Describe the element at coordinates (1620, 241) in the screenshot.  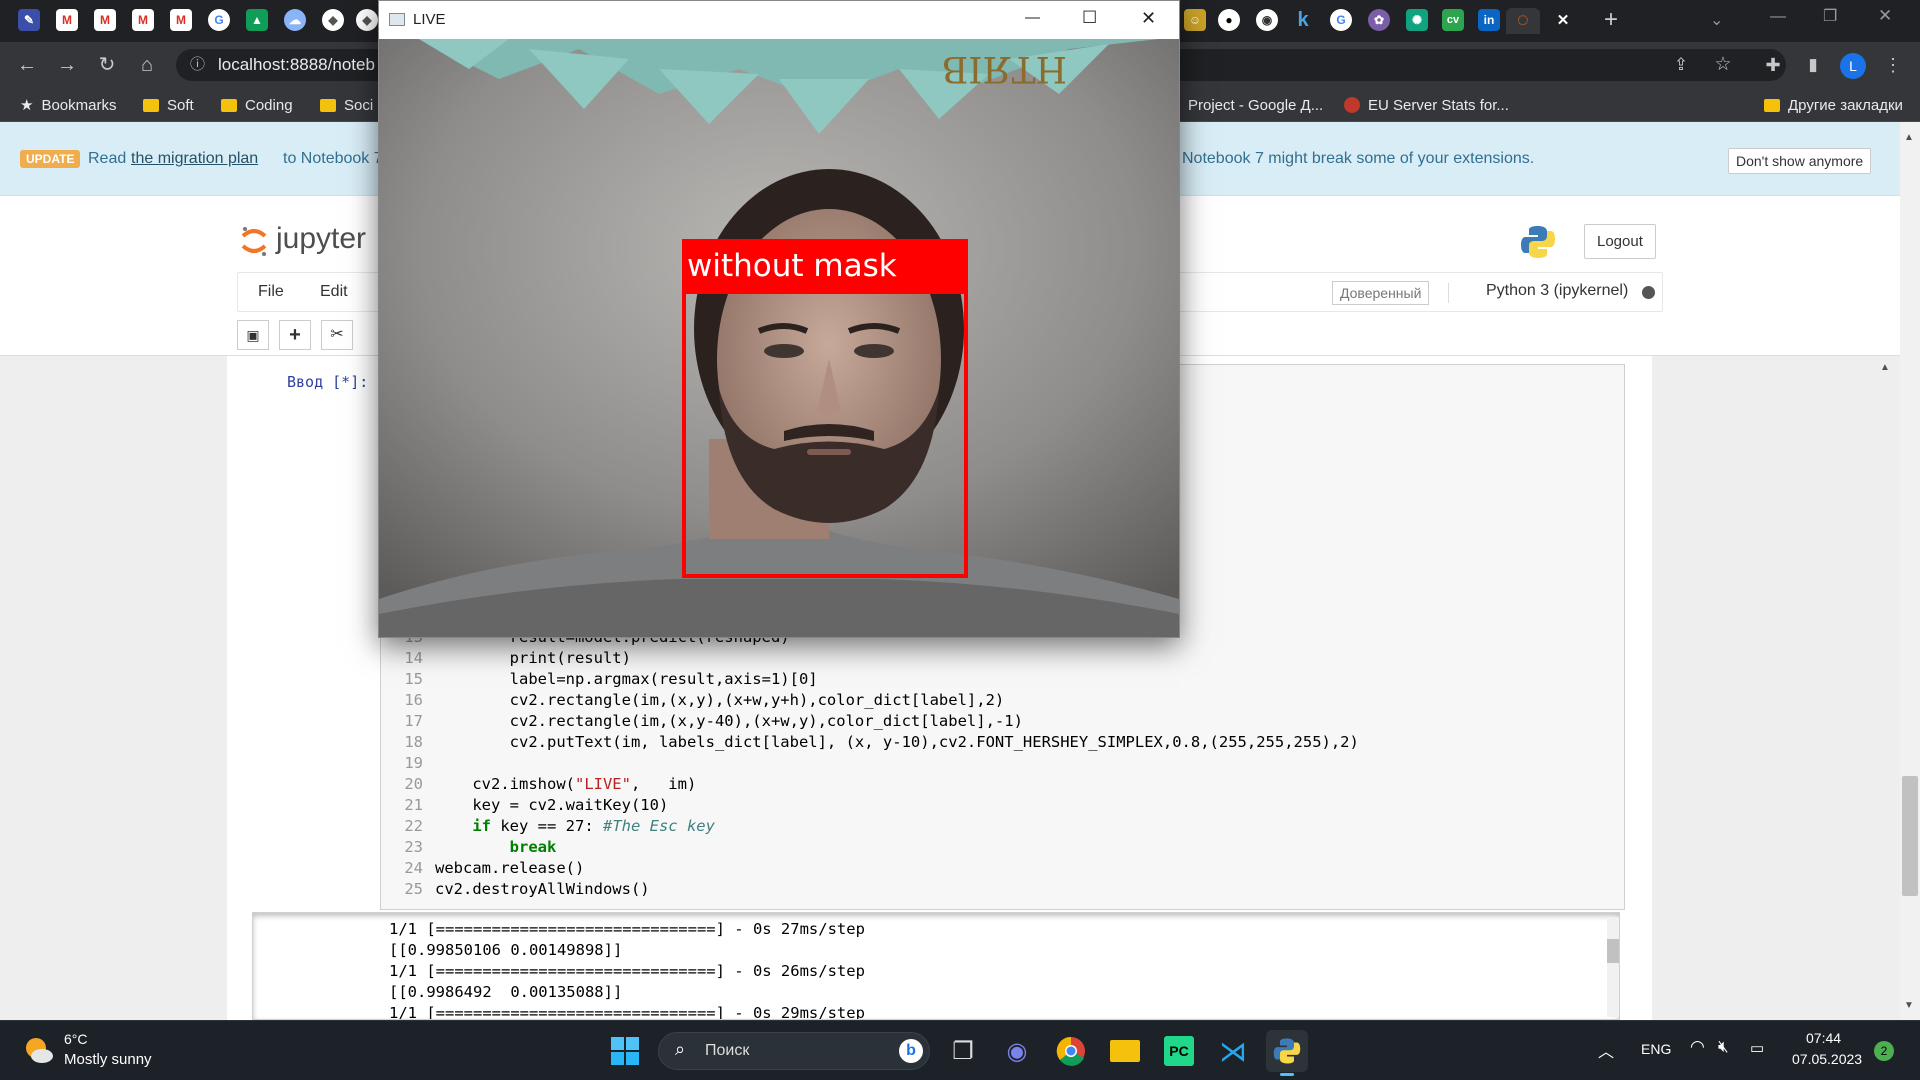
I see `logout-button: Logout` at that location.